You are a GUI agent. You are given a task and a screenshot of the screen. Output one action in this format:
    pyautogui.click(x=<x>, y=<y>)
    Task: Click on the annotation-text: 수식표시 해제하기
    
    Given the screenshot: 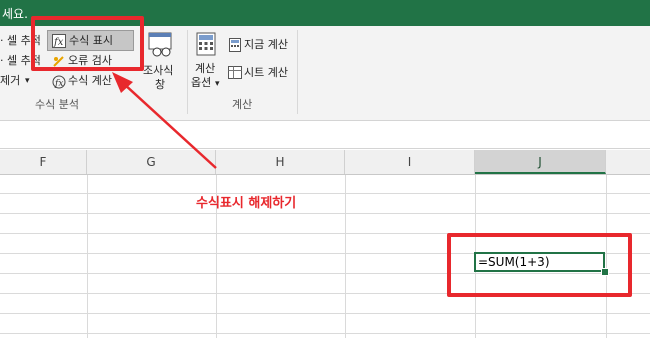 What is the action you would take?
    pyautogui.click(x=246, y=203)
    